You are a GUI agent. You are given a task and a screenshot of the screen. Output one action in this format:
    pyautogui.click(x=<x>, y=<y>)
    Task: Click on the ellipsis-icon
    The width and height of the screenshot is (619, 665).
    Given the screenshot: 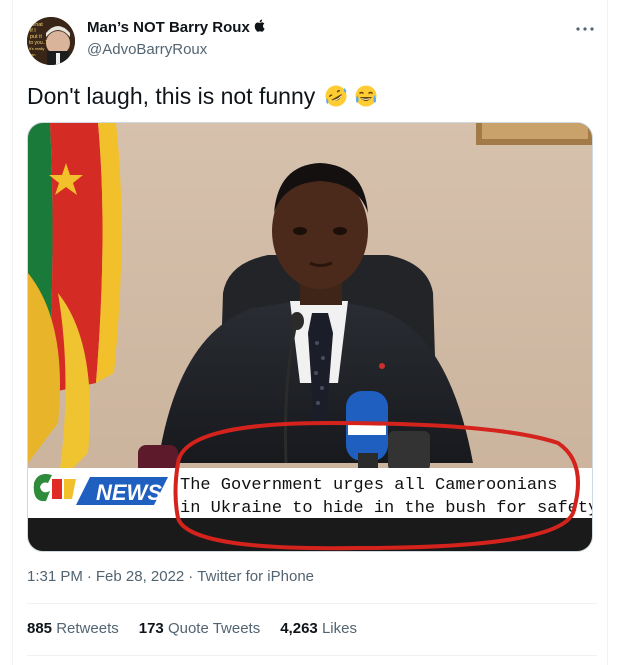 What is the action you would take?
    pyautogui.click(x=585, y=29)
    